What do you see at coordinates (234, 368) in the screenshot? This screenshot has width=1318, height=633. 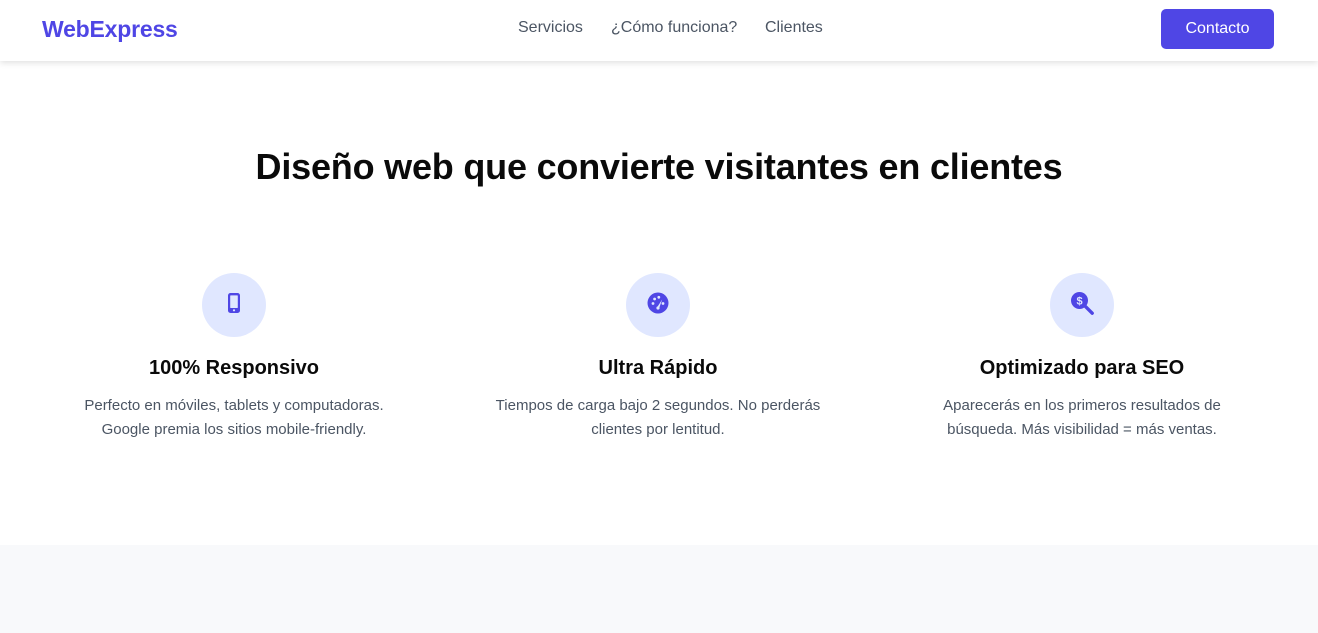 I see `feature-title: 100% Responsivo` at bounding box center [234, 368].